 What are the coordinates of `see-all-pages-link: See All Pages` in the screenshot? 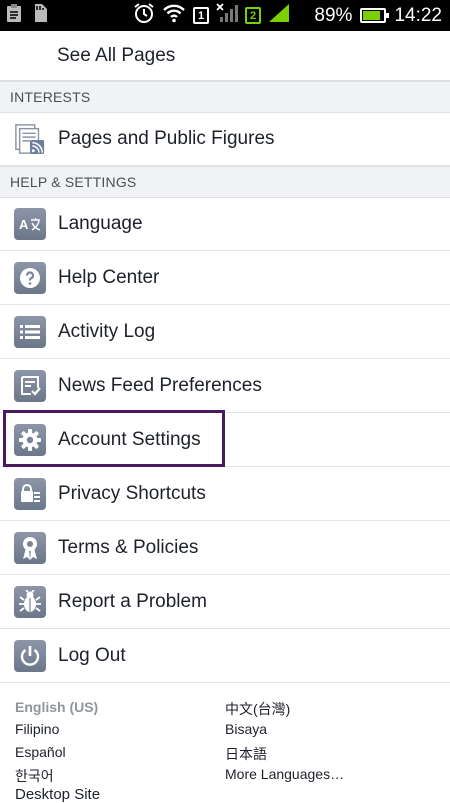 It's located at (225, 56).